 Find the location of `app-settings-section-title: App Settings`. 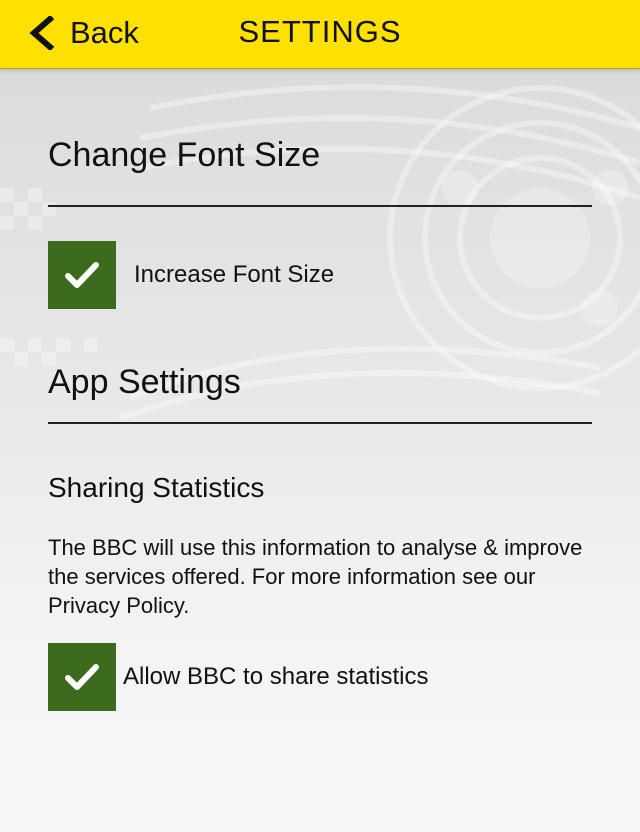

app-settings-section-title: App Settings is located at coordinates (144, 382).